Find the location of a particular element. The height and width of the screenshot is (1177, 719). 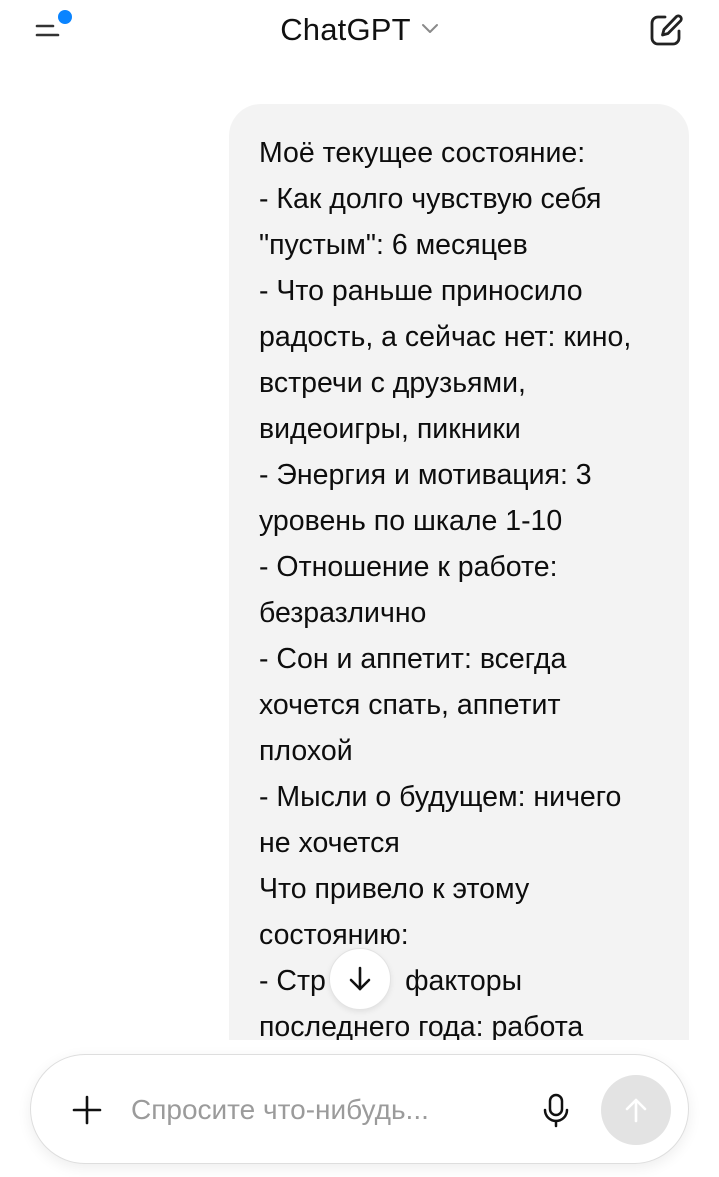

voice-input-button is located at coordinates (556, 1110).